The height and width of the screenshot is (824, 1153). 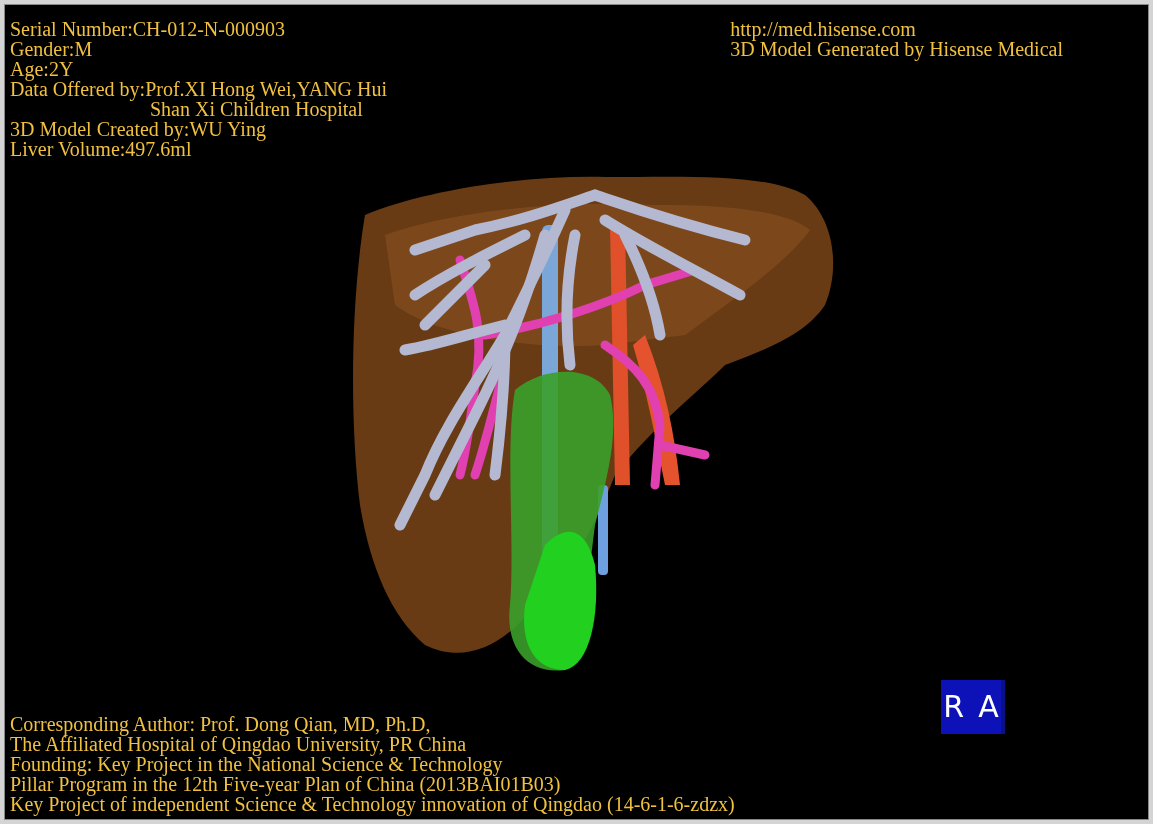 I want to click on orientation-cube: R A, so click(x=973, y=707).